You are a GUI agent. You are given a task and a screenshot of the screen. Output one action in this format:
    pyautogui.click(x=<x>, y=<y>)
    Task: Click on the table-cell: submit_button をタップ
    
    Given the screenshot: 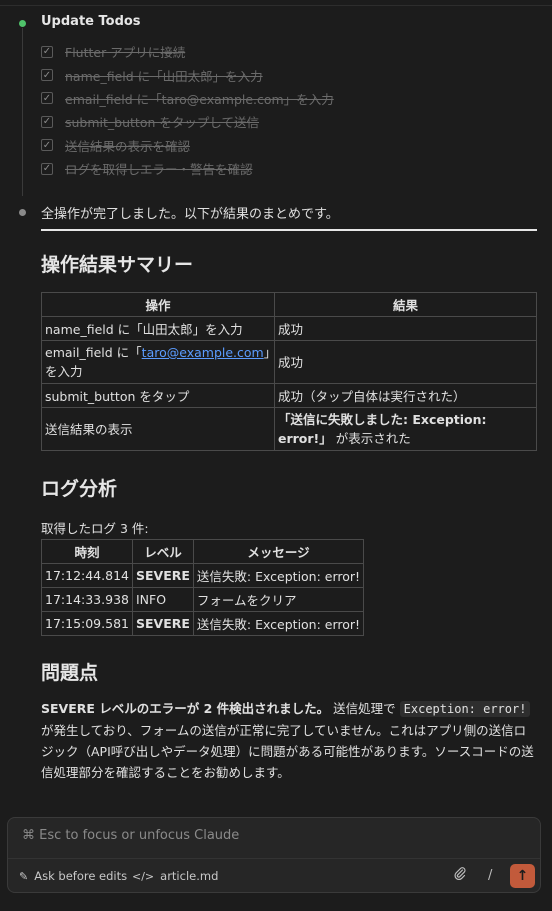 What is the action you would take?
    pyautogui.click(x=158, y=395)
    